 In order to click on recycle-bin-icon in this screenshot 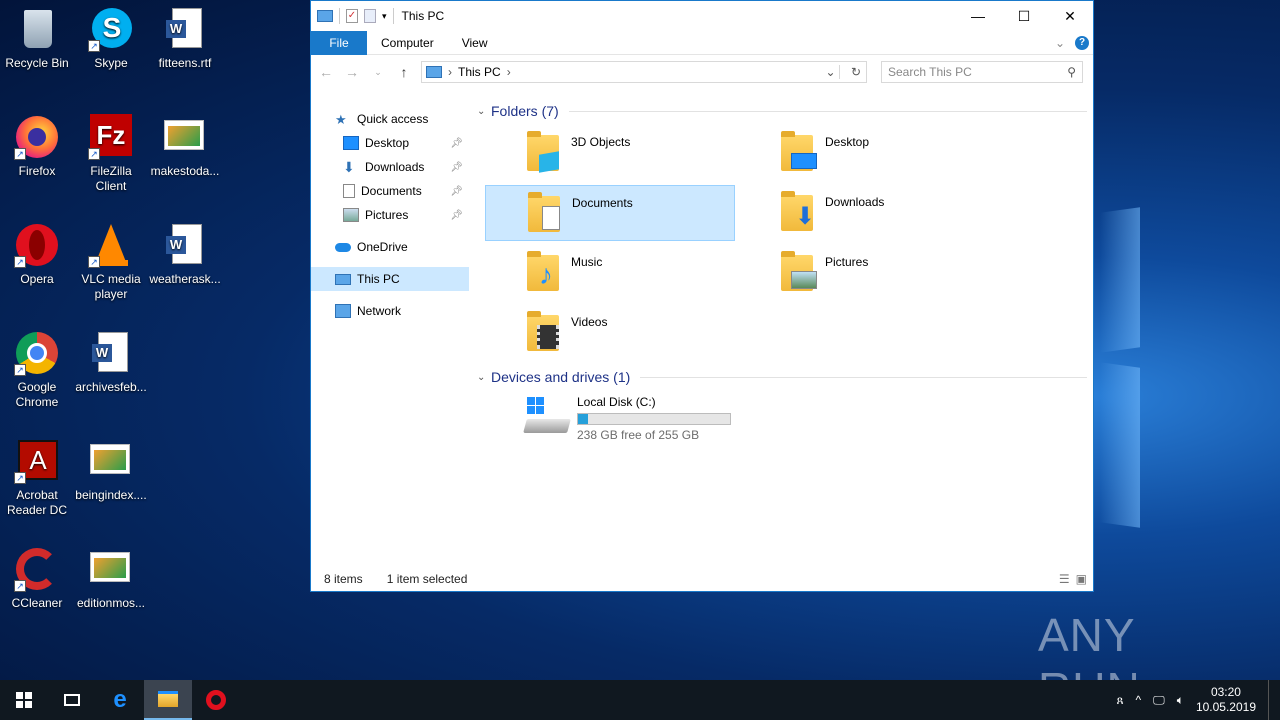, I will do `click(37, 29)`.